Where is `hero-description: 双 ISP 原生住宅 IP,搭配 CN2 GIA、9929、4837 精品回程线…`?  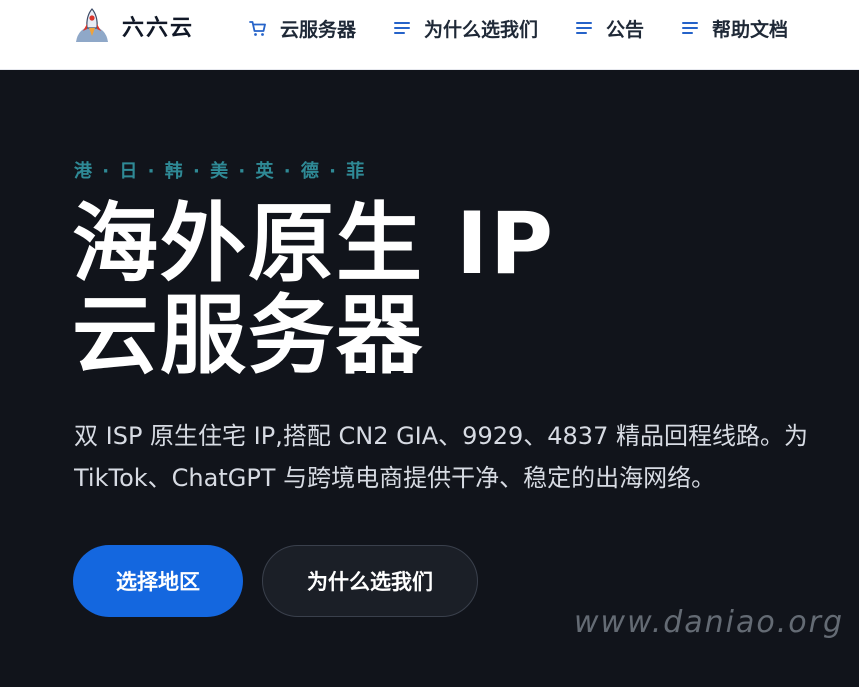
hero-description: 双 ISP 原生住宅 IP,搭配 CN2 GIA、9929、4837 精品回程线… is located at coordinates (466, 457).